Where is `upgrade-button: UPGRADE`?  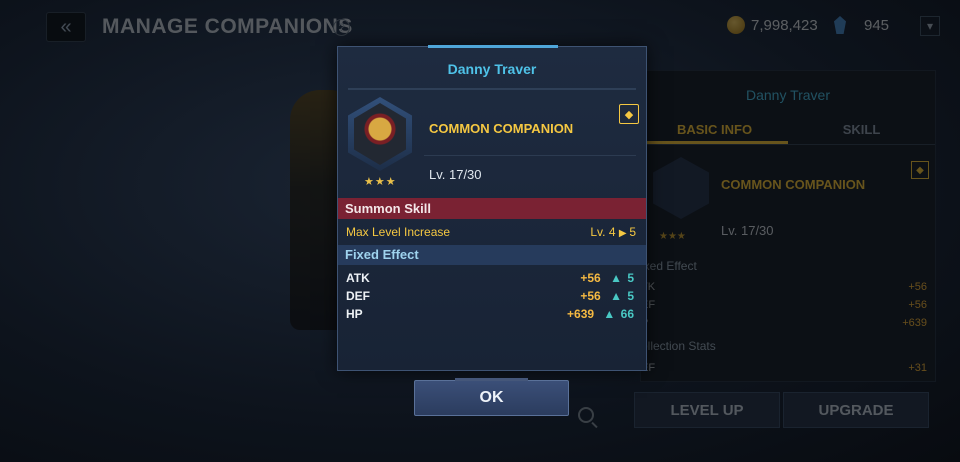 upgrade-button: UPGRADE is located at coordinates (856, 410).